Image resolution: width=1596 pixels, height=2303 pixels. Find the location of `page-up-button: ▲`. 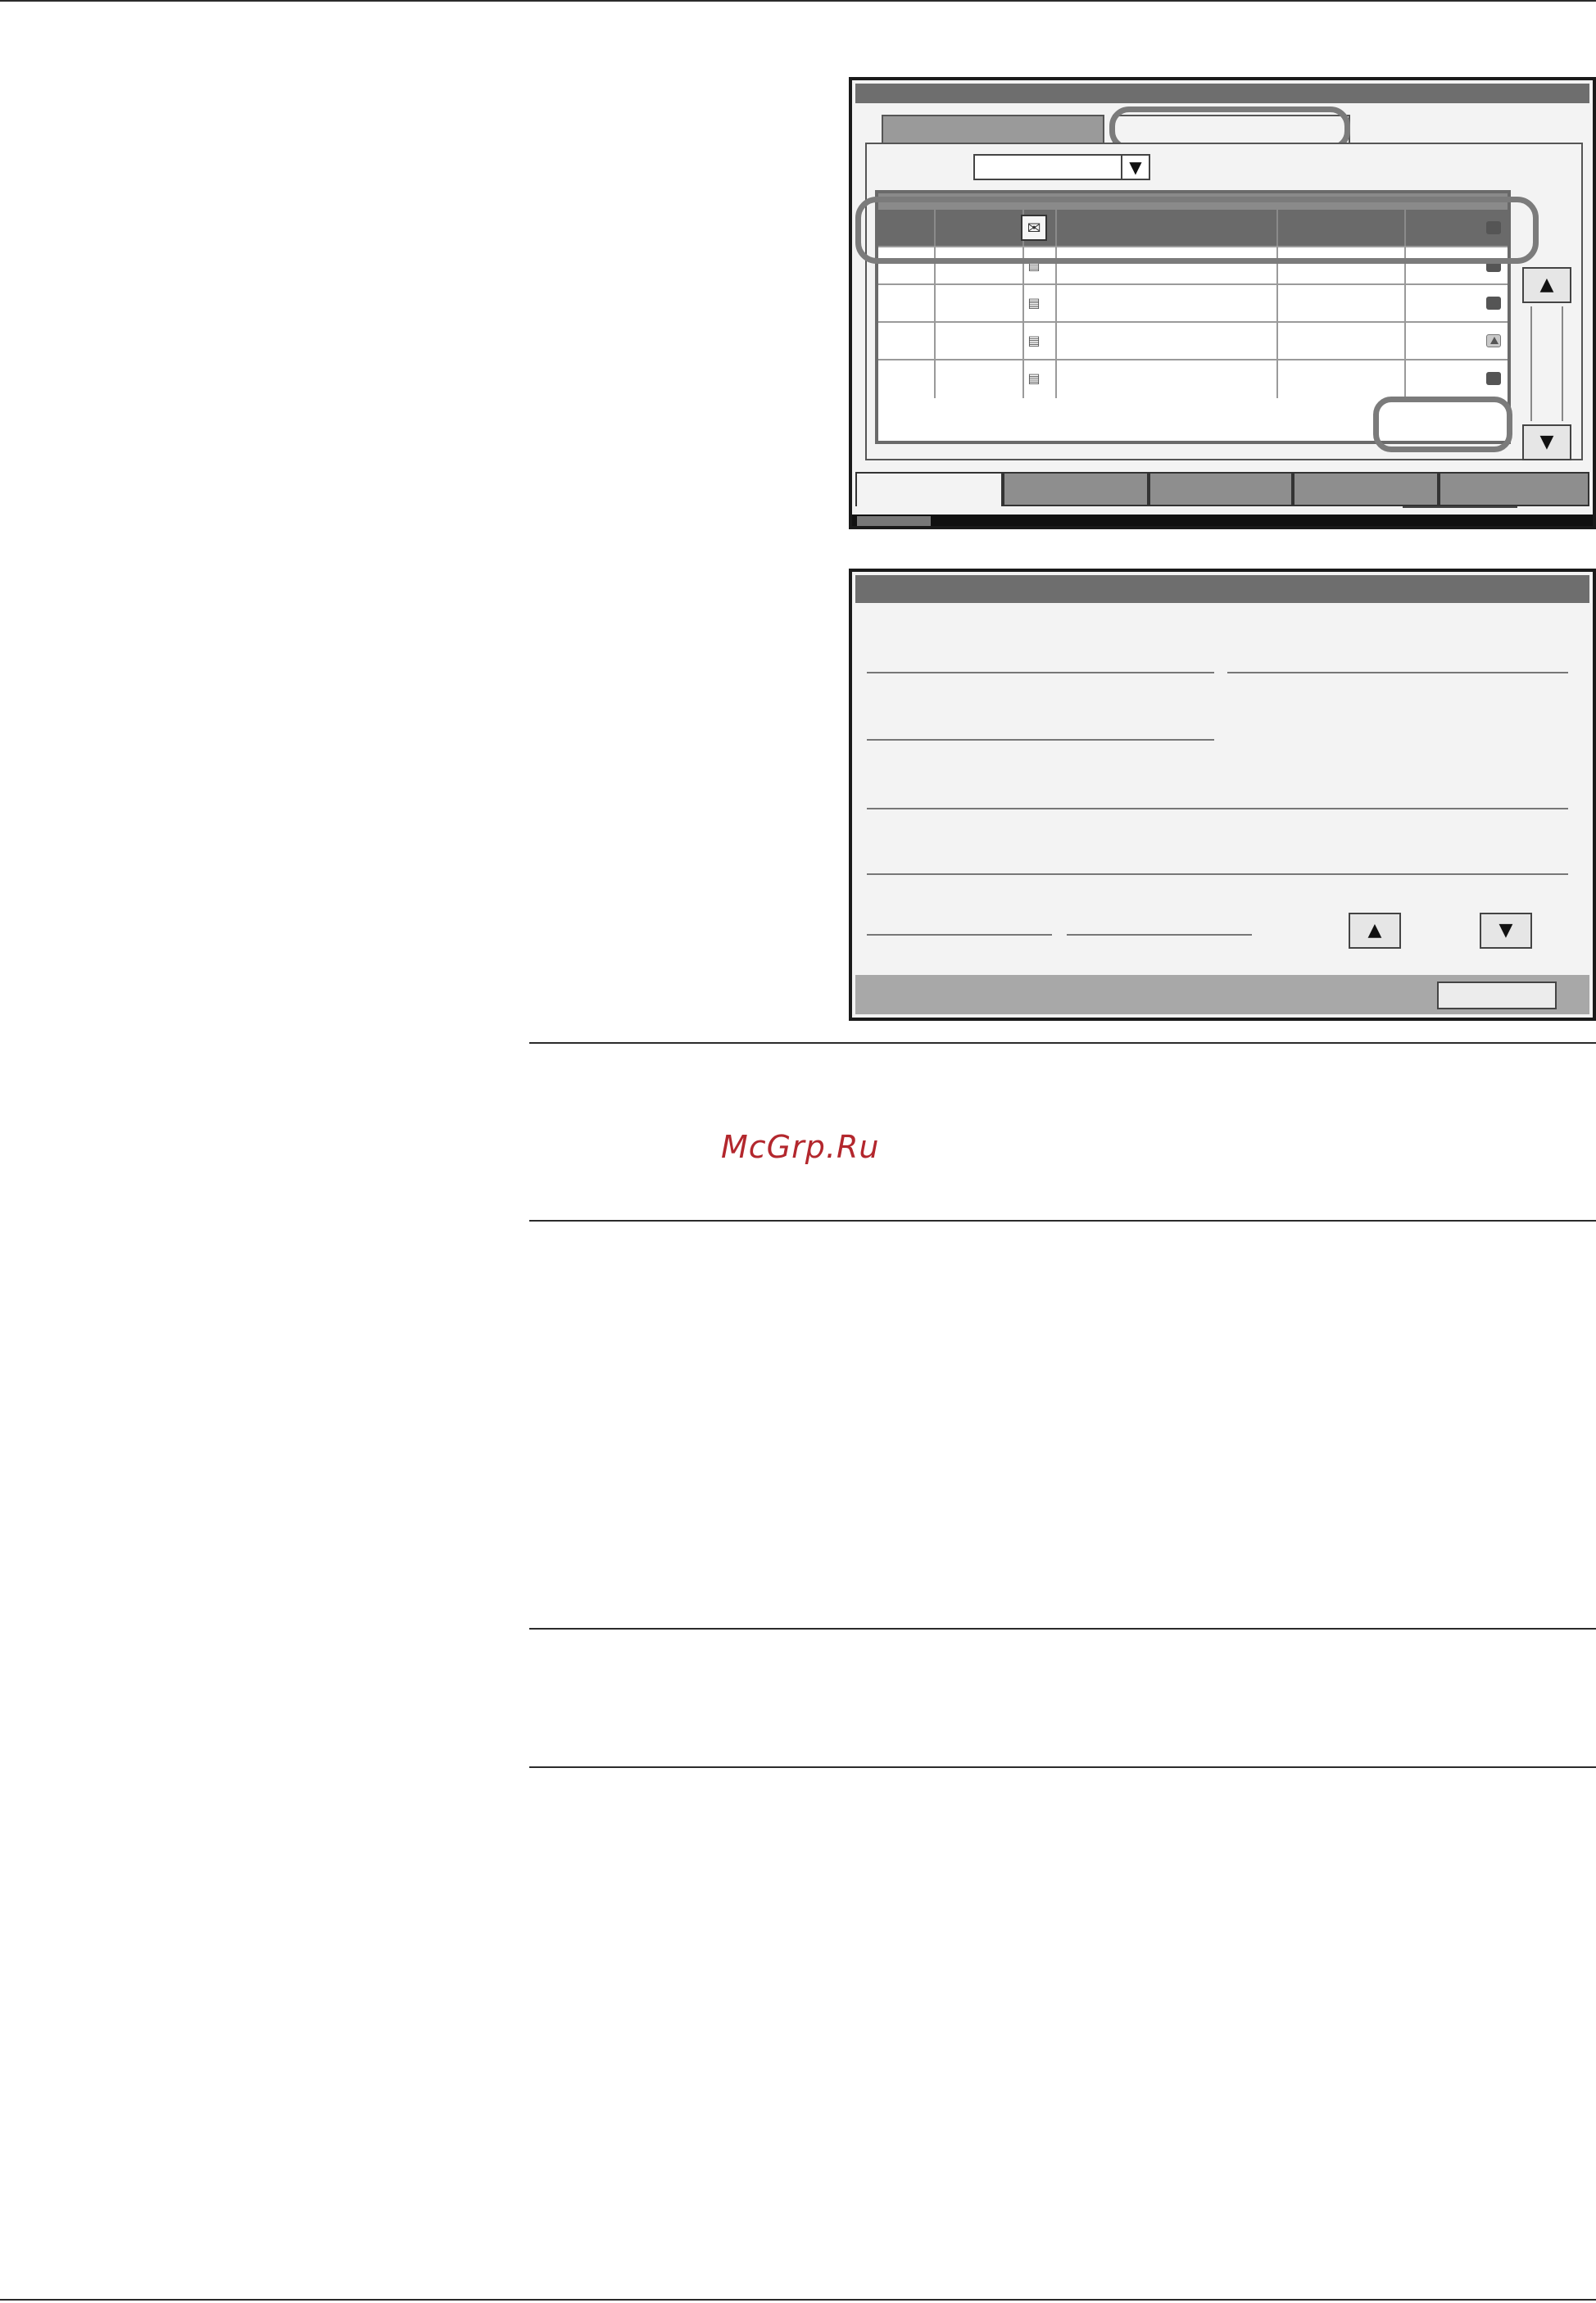

page-up-button: ▲ is located at coordinates (1375, 931).